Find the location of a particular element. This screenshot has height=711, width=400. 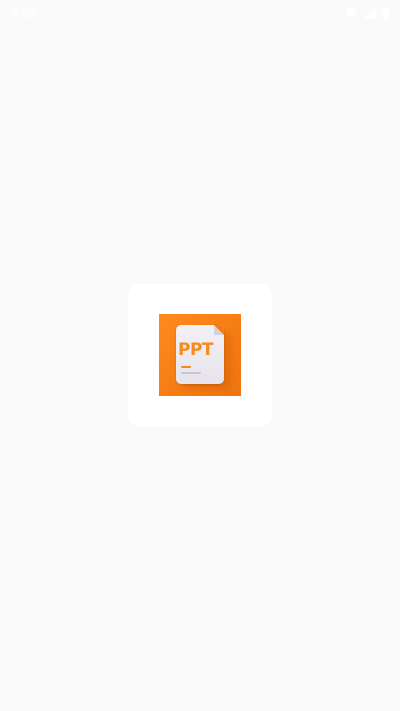

cellular-signal-icon is located at coordinates (370, 13).